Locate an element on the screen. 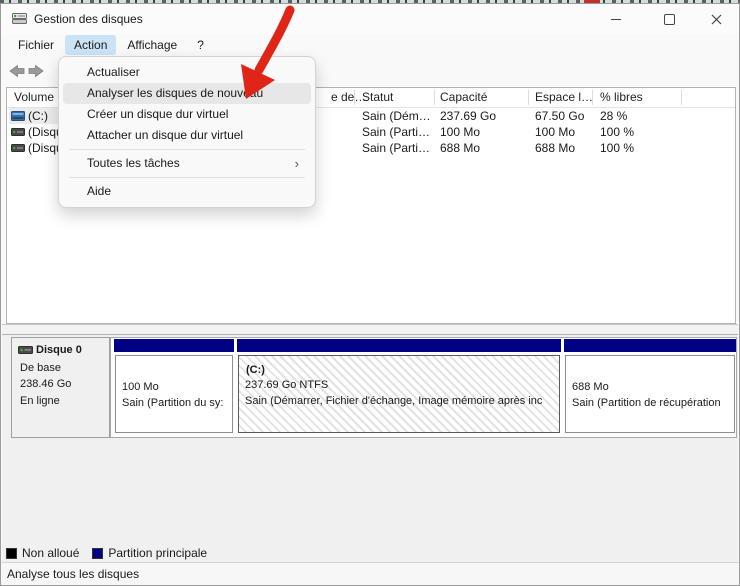  partition-status: Sain (Partition du sy: is located at coordinates (173, 403).